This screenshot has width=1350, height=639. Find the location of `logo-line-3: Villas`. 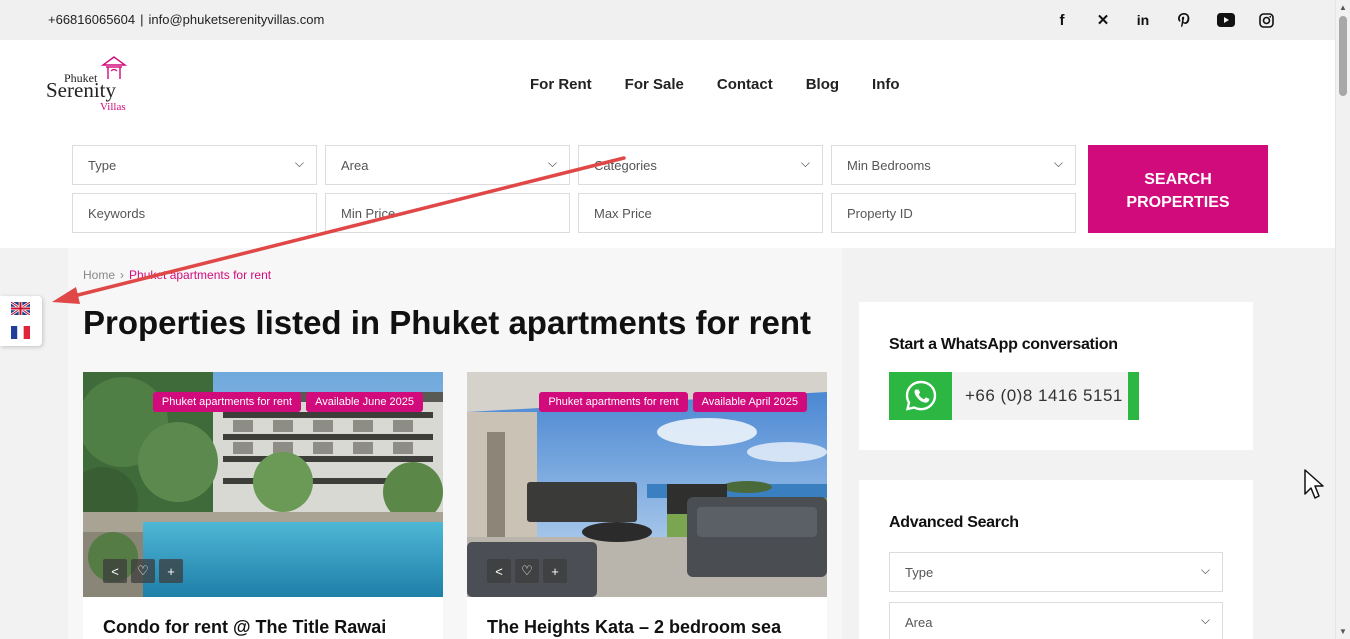

logo-line-3: Villas is located at coordinates (113, 107).